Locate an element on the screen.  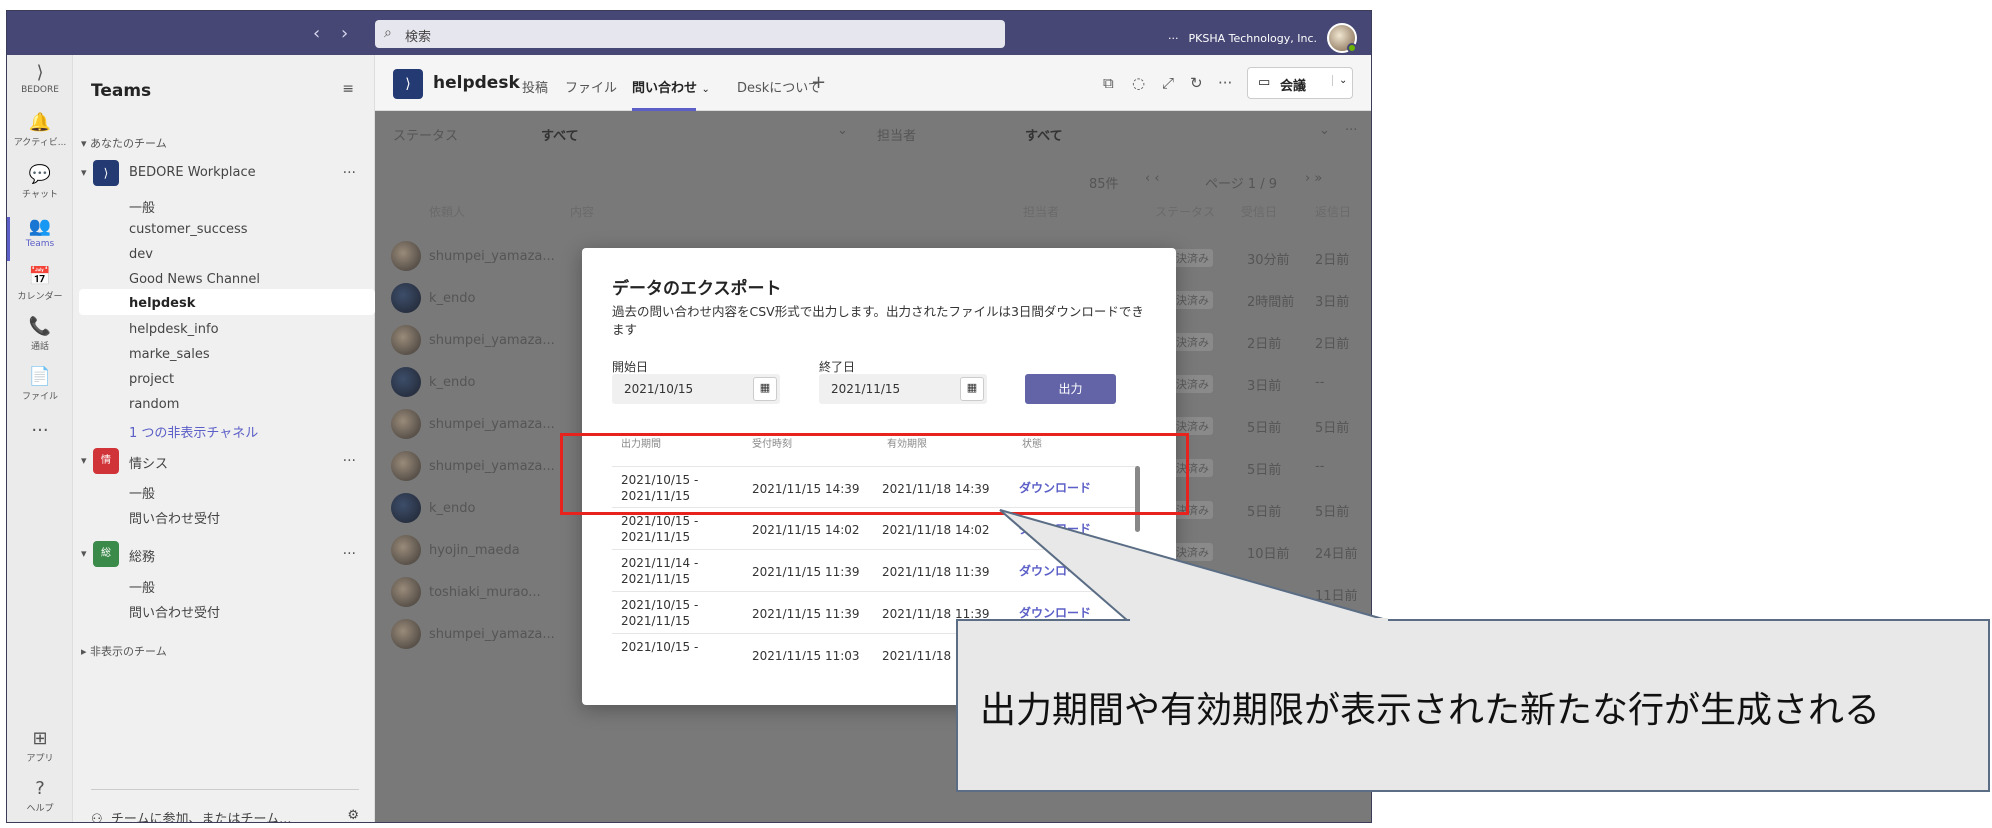
callout-tail is located at coordinates (1195, 565).